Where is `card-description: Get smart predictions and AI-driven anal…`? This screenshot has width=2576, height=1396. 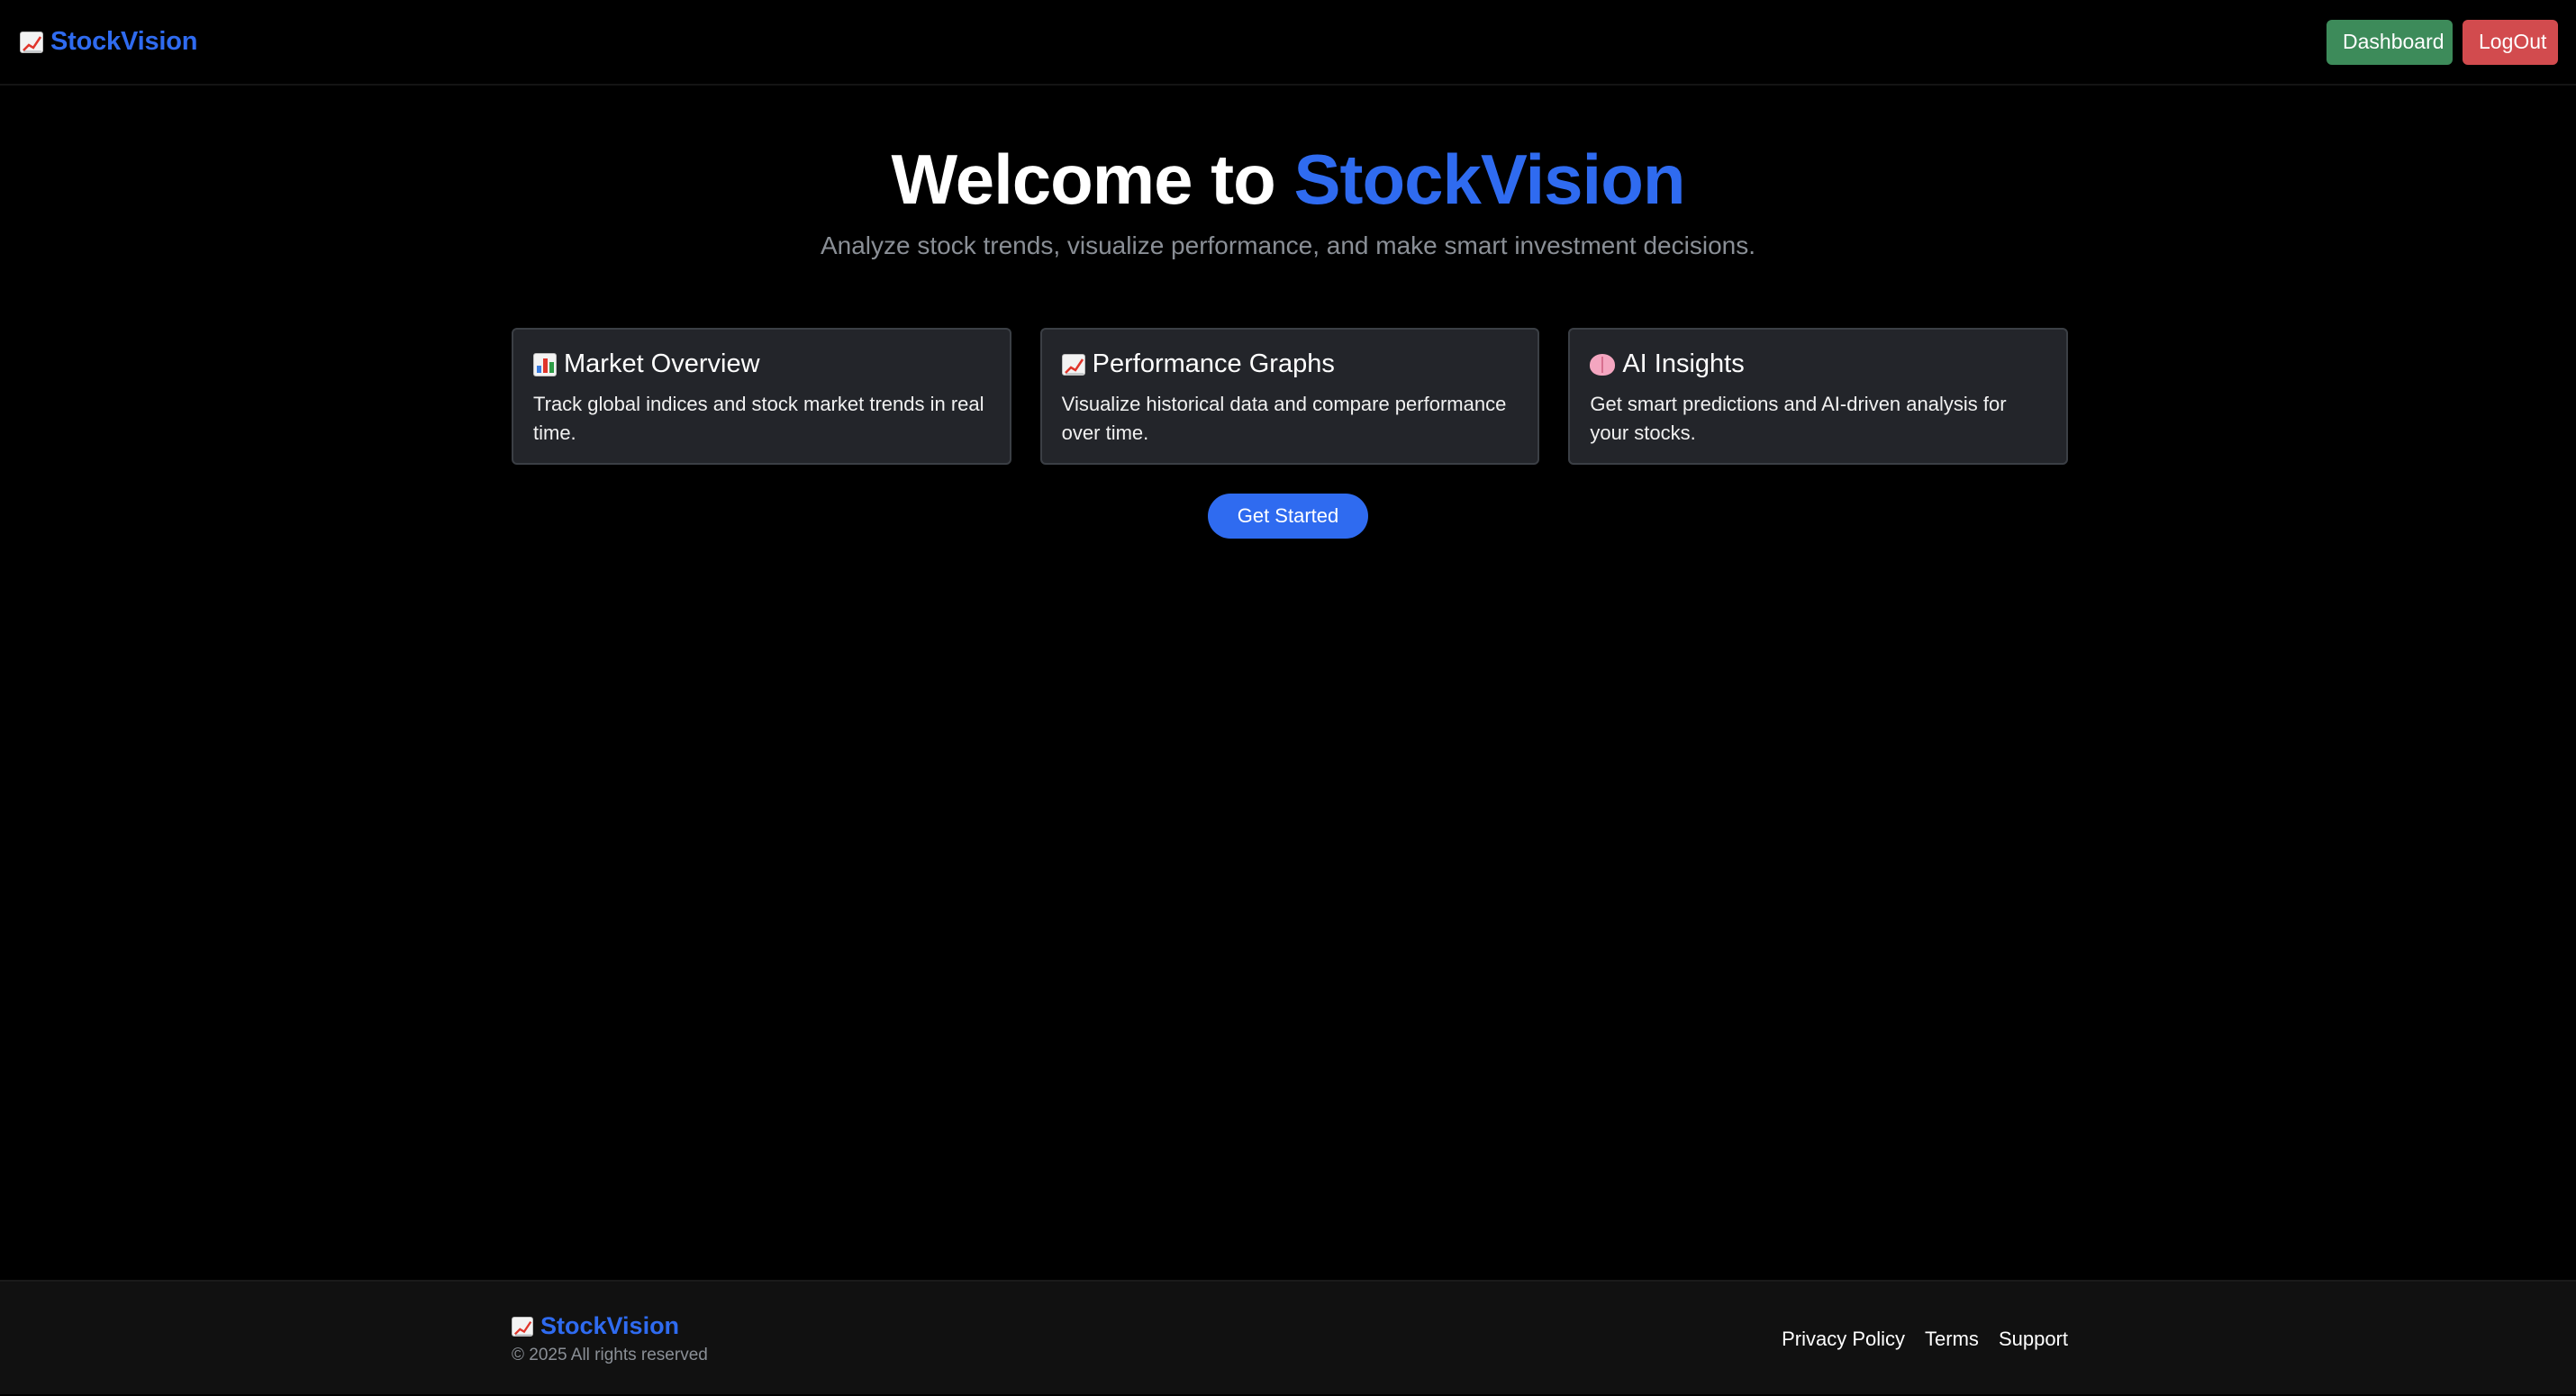 card-description: Get smart predictions and AI-driven anal… is located at coordinates (1798, 418).